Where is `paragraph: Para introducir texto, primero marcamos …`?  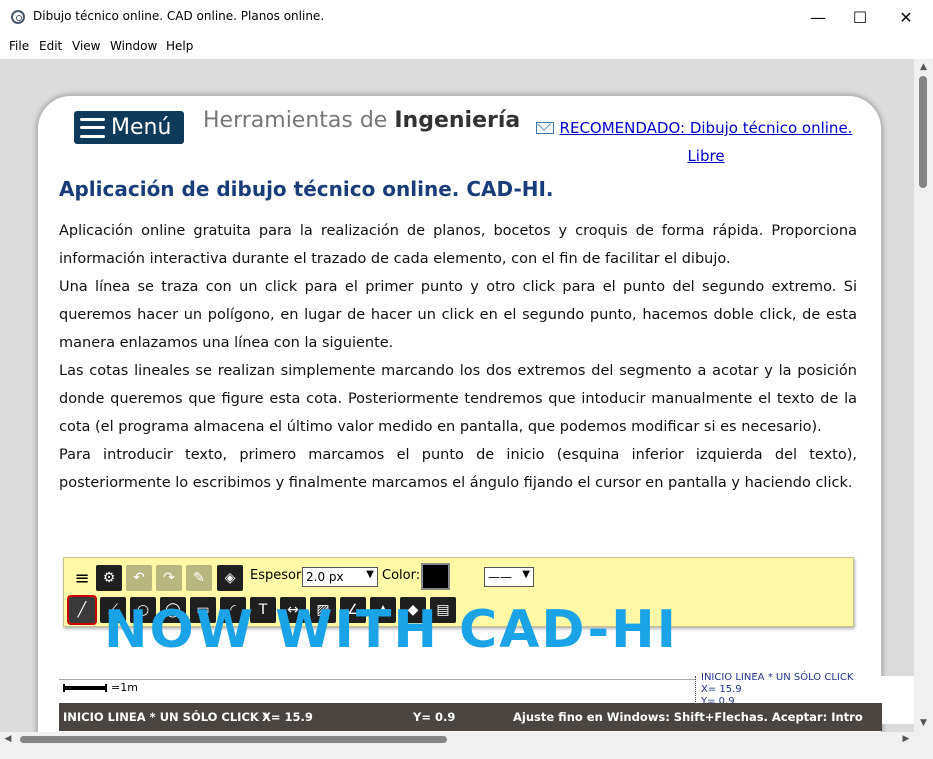
paragraph: Para introducir texto, primero marcamos … is located at coordinates (458, 469).